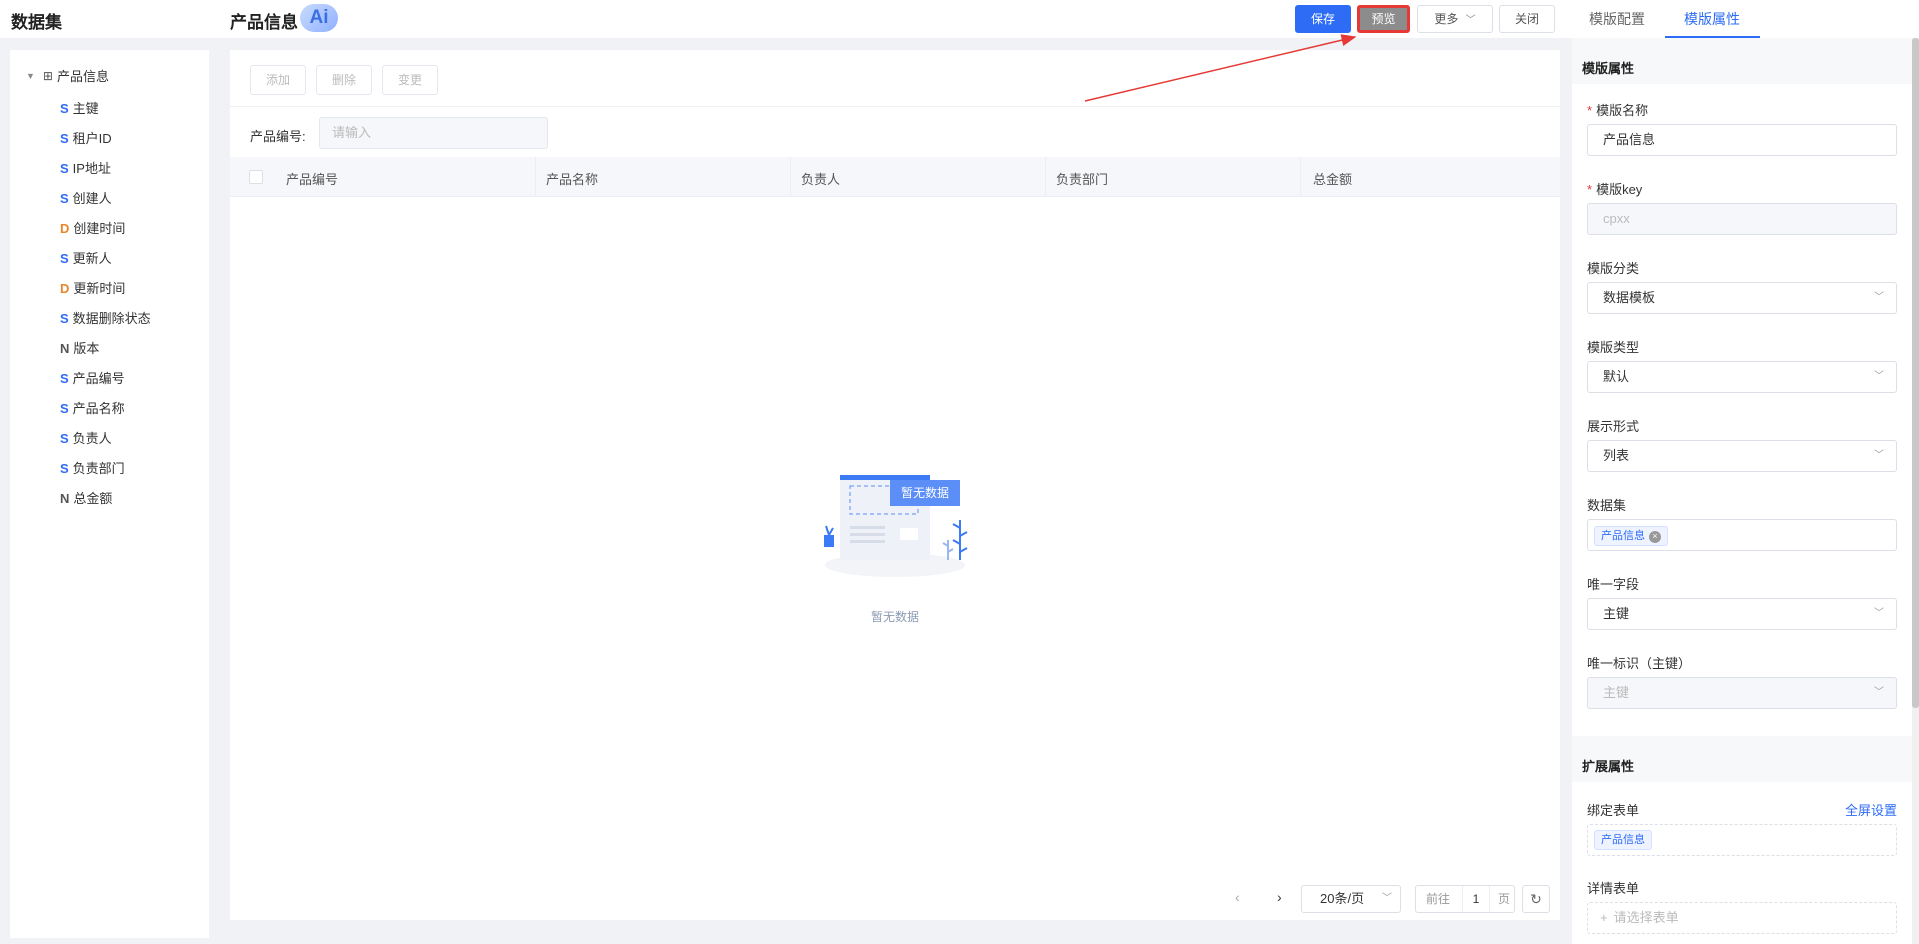 This screenshot has height=944, width=1919. I want to click on table-toolbar: 添加 删除 变更, so click(344, 80).